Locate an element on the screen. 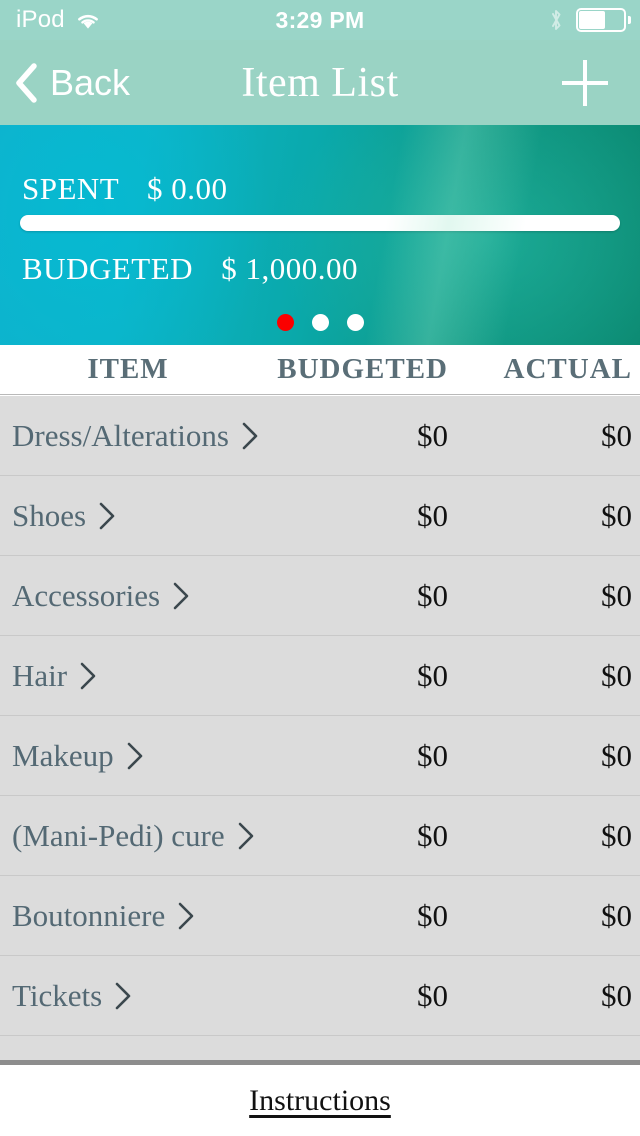 The height and width of the screenshot is (1136, 640). table-row: Boutonniere $0 $0 is located at coordinates (320, 916).